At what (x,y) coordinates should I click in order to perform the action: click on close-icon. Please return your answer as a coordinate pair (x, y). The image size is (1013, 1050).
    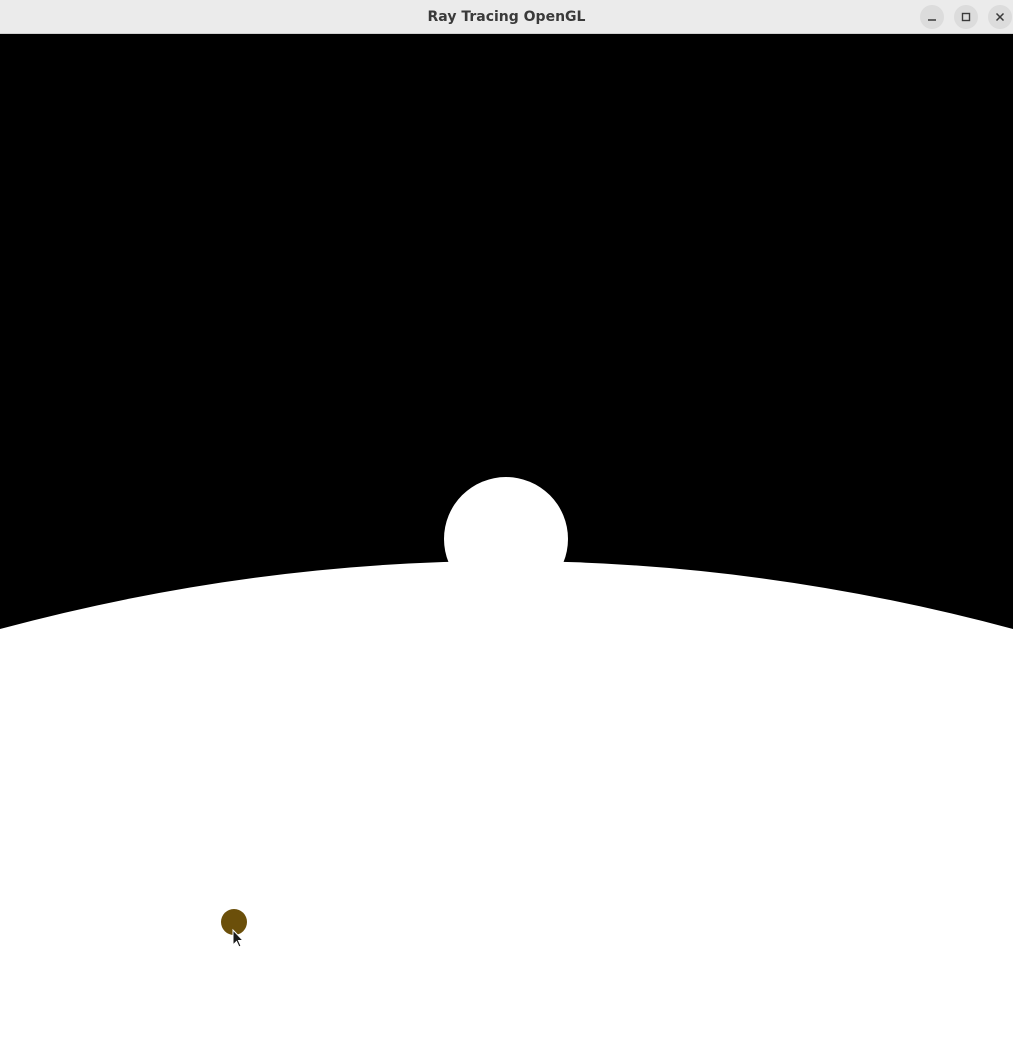
    Looking at the image, I should click on (1000, 17).